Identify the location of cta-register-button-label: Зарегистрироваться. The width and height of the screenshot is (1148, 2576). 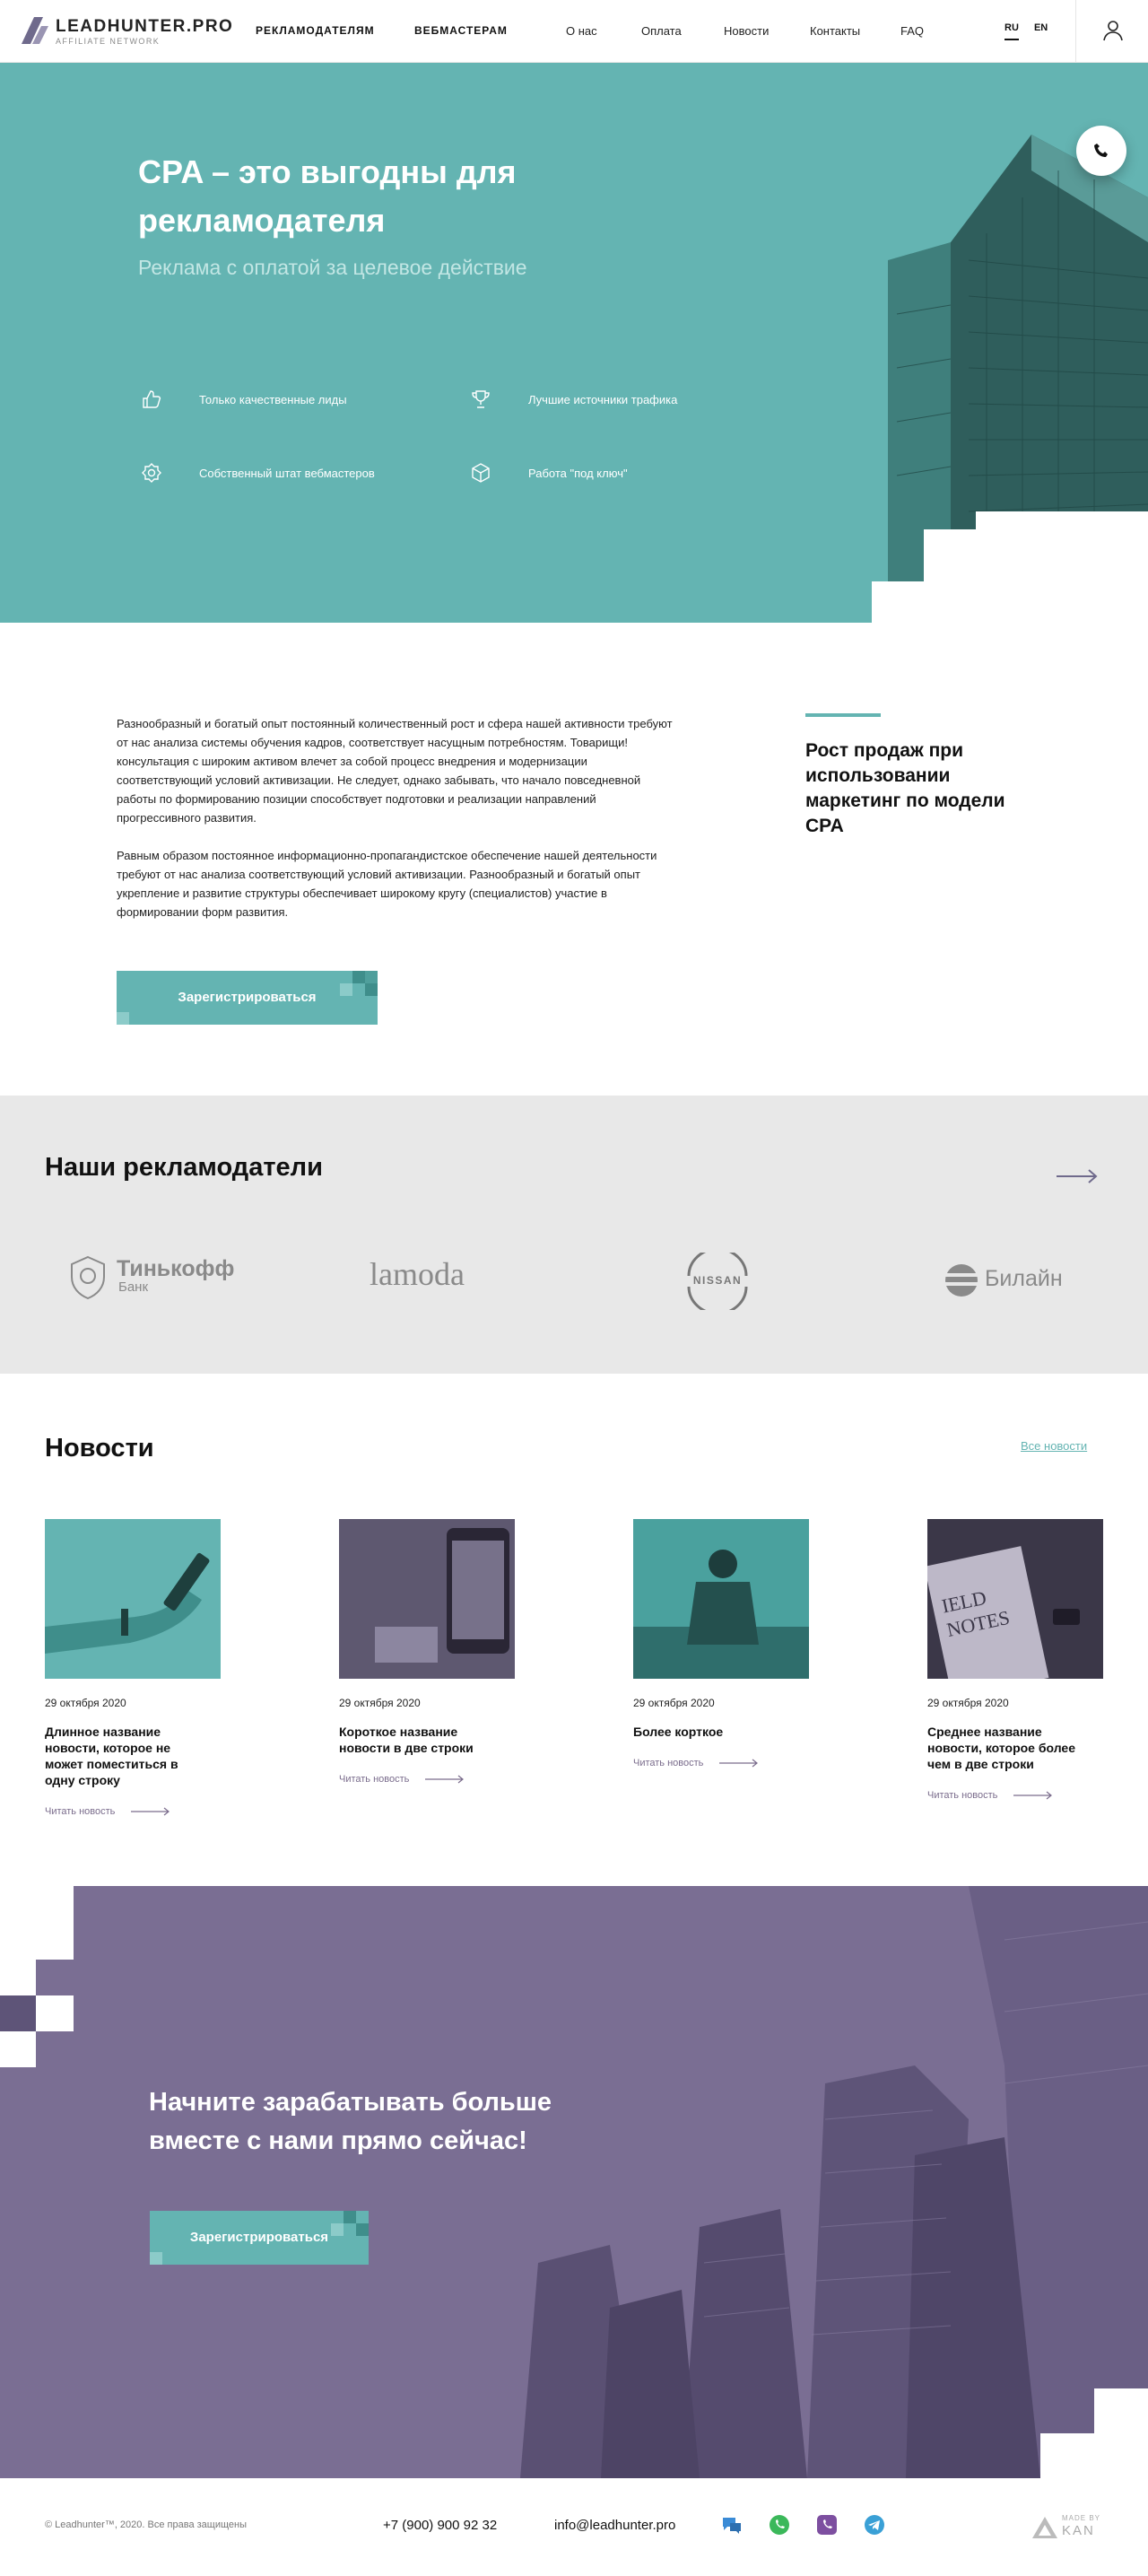
(259, 2238).